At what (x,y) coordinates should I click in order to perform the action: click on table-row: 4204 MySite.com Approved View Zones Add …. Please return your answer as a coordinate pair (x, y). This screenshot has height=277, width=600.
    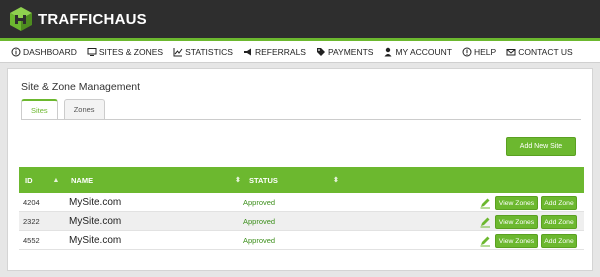
    Looking at the image, I should click on (301, 202).